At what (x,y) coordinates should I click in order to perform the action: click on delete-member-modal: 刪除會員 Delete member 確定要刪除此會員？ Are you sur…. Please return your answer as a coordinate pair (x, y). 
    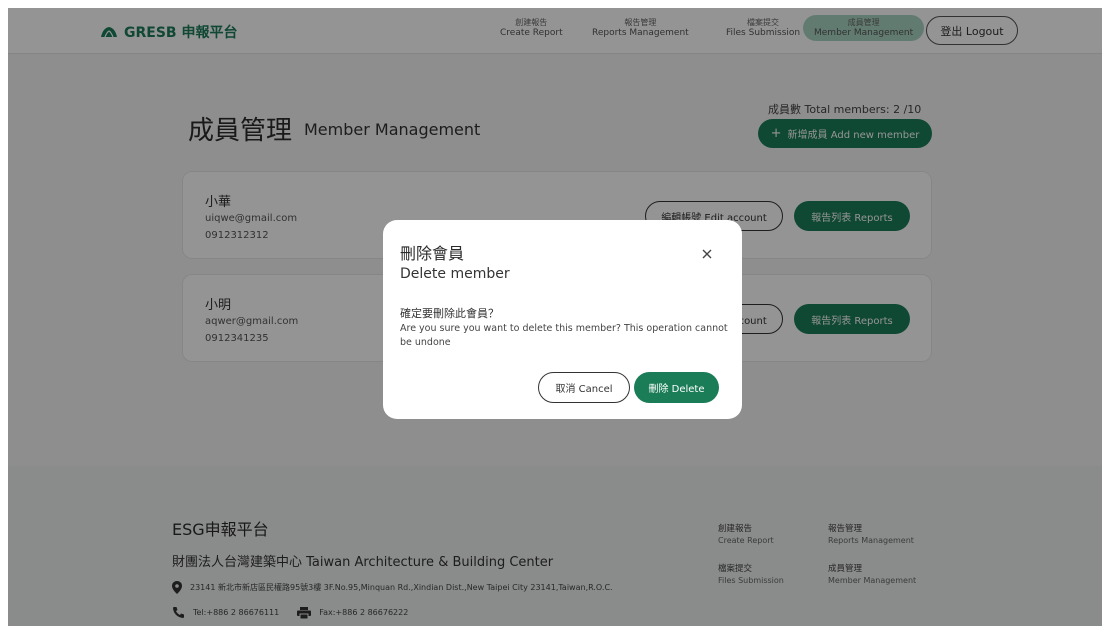
    Looking at the image, I should click on (562, 319).